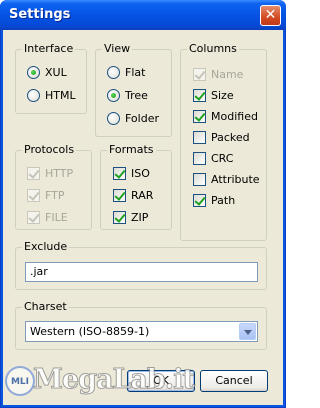 This screenshot has width=320, height=408. I want to click on protocol-file-label: FILE, so click(56, 217).